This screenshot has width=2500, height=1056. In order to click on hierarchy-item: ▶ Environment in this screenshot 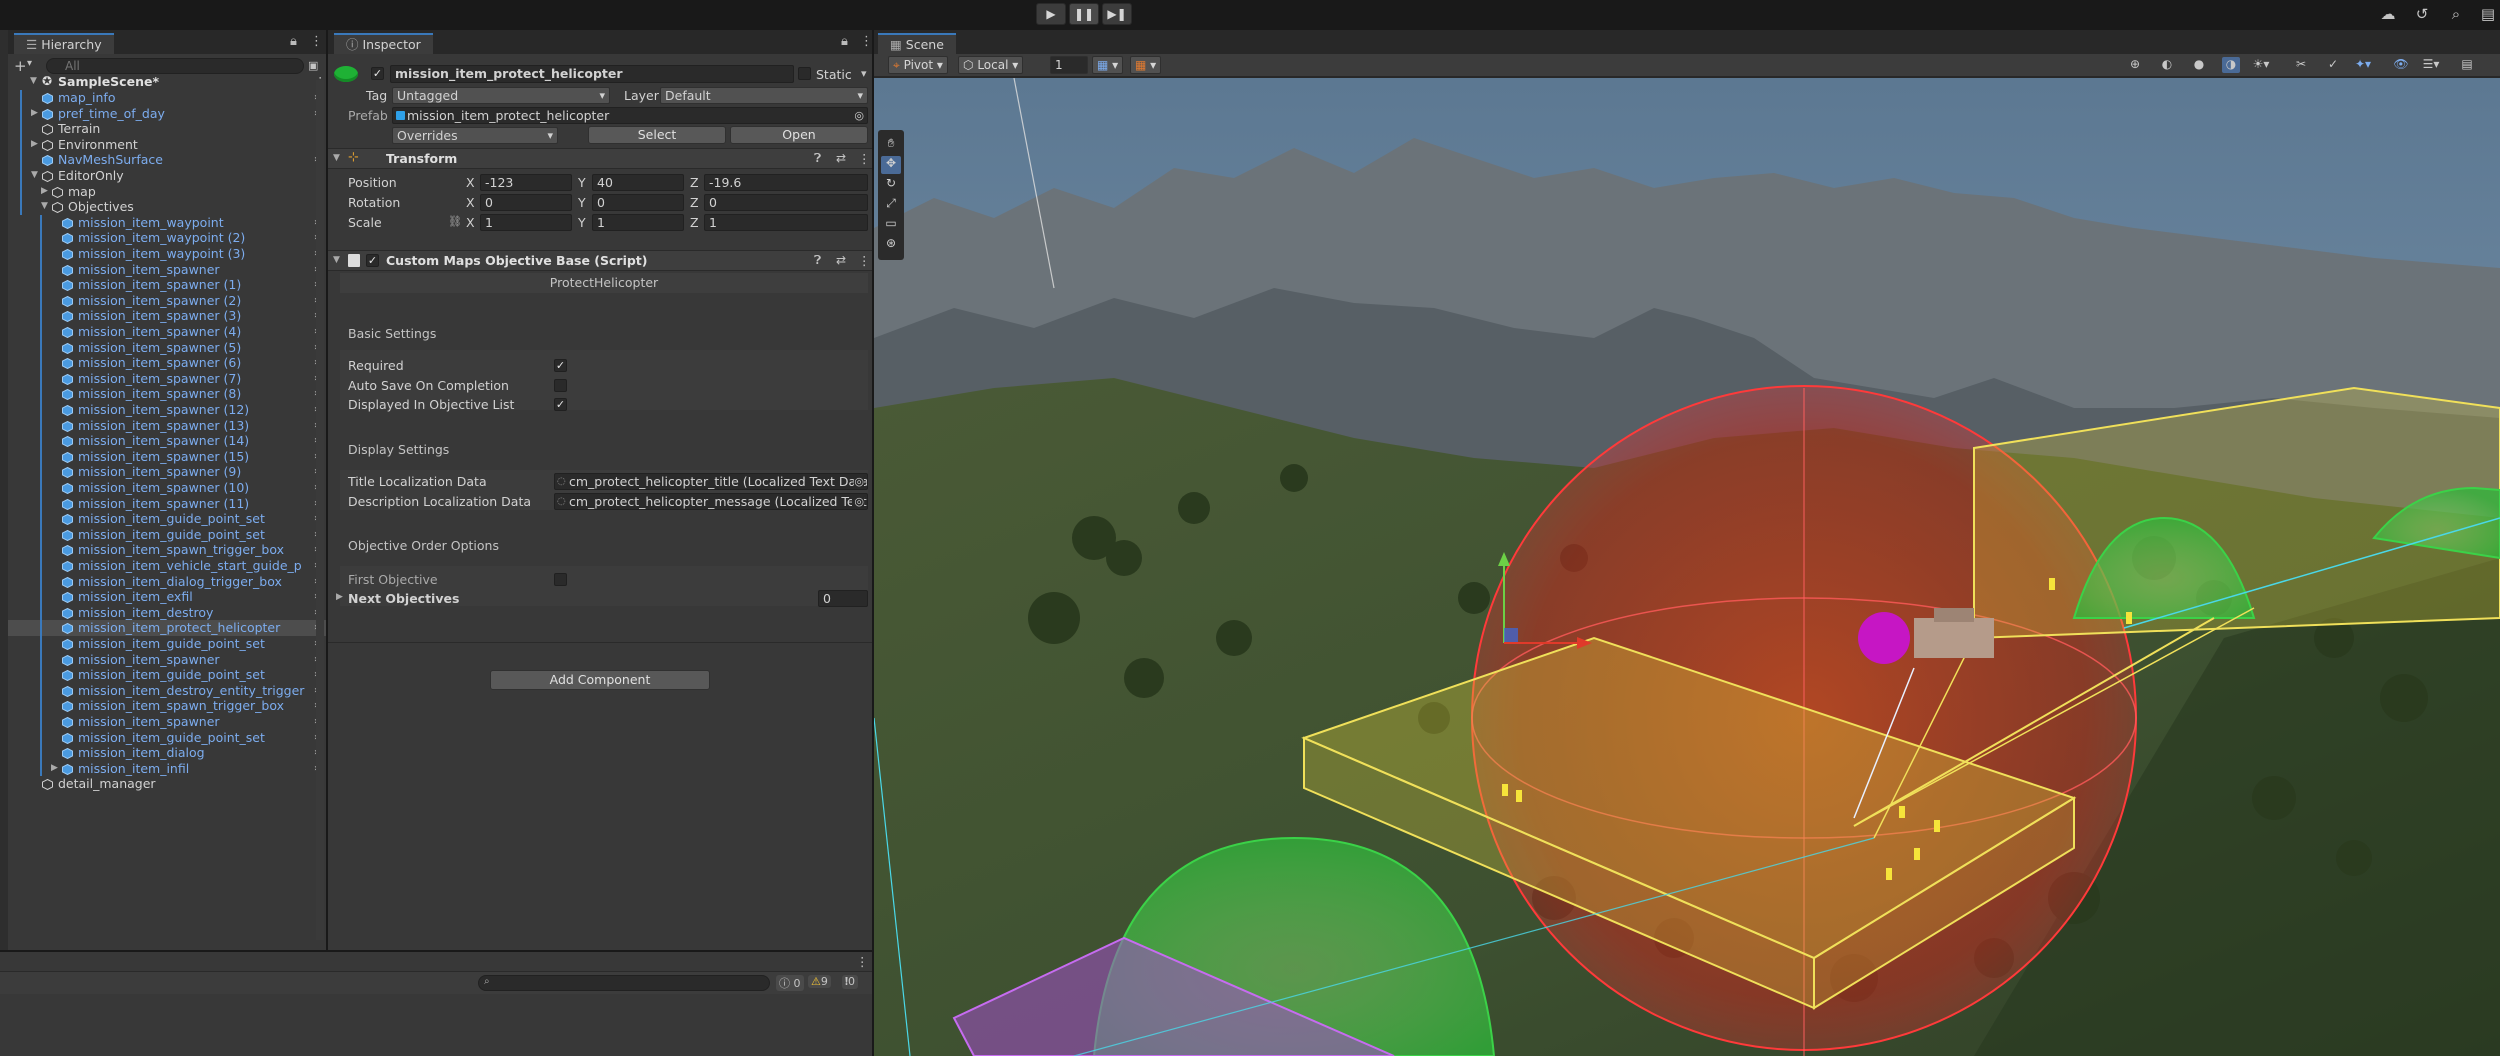, I will do `click(167, 145)`.